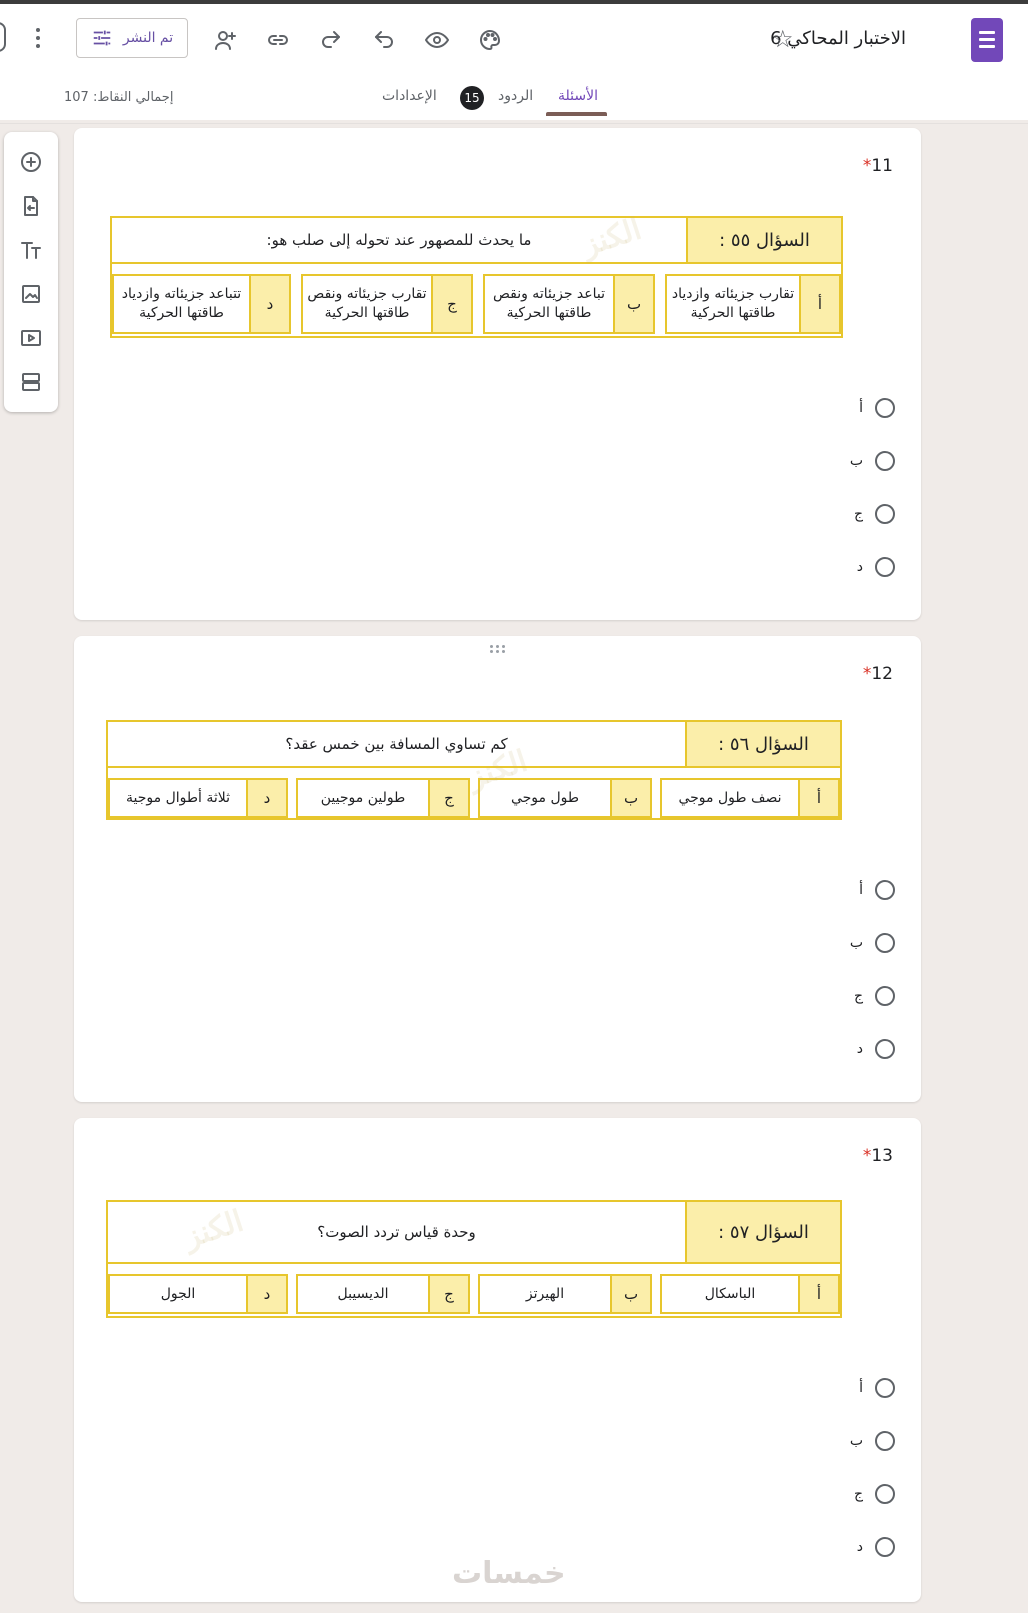 Image resolution: width=1028 pixels, height=1613 pixels. I want to click on preview-eye-icon, so click(437, 40).